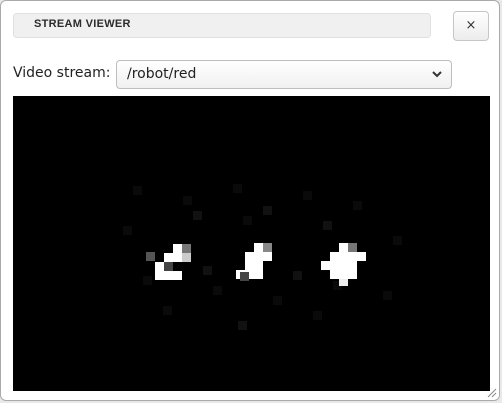 This screenshot has width=502, height=403. What do you see at coordinates (82, 24) in the screenshot?
I see `window-title: STREAM VIEWER` at bounding box center [82, 24].